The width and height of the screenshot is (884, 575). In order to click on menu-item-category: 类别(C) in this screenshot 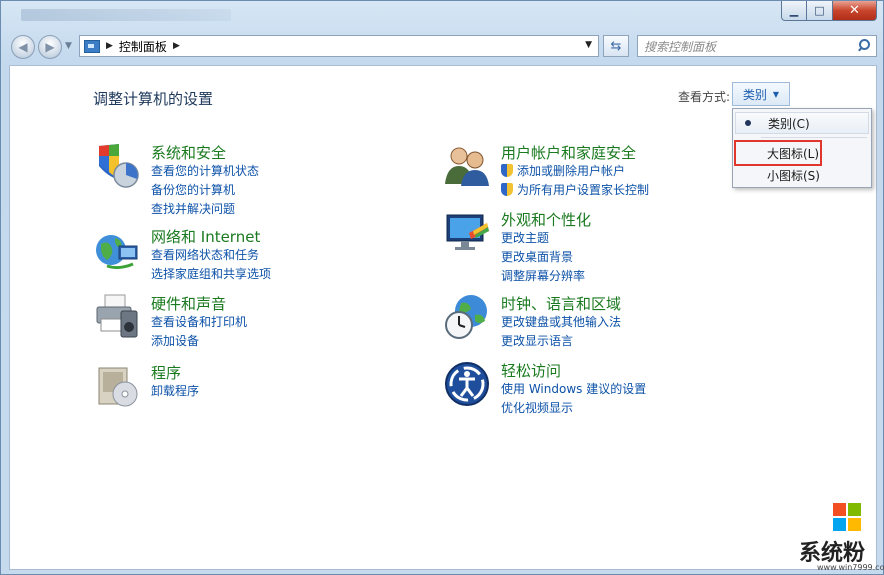, I will do `click(802, 123)`.